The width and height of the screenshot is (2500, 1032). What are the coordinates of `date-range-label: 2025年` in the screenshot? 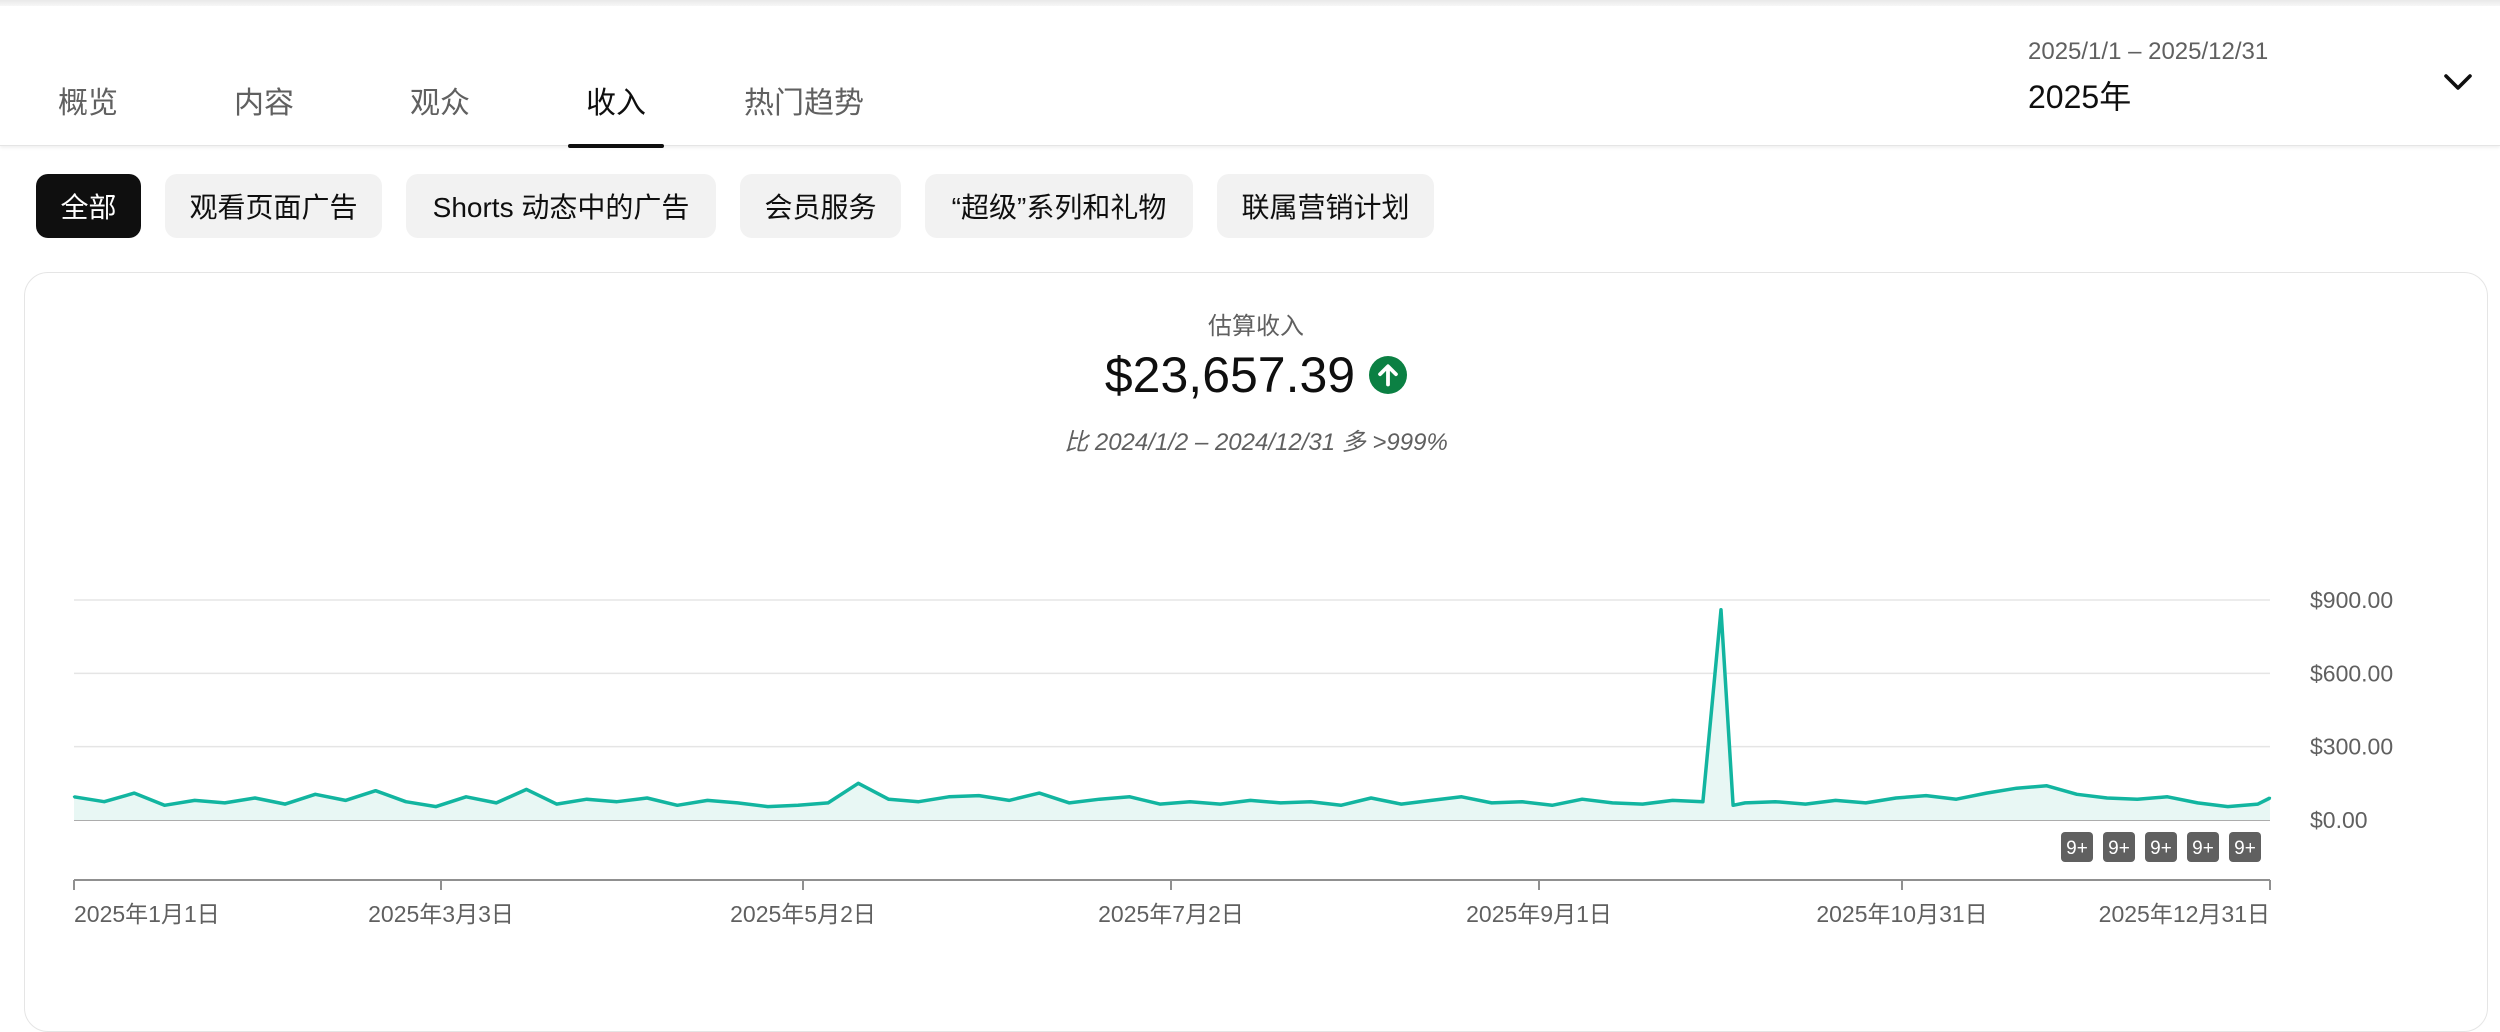 It's located at (2079, 95).